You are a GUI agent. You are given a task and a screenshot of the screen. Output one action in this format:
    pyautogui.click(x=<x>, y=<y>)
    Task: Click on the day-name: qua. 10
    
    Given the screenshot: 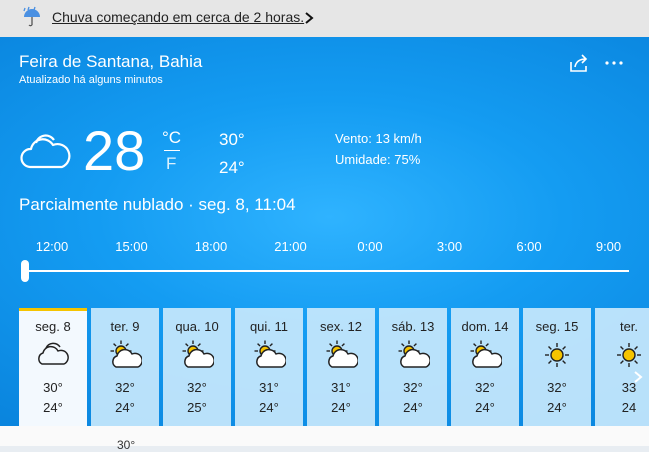 What is the action you would take?
    pyautogui.click(x=197, y=326)
    